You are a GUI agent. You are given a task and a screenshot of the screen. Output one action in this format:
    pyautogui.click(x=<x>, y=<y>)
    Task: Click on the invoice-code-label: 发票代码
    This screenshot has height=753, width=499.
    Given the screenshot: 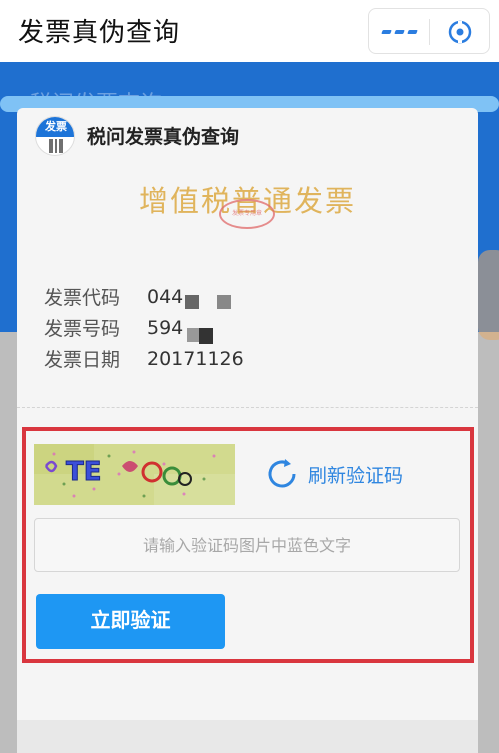 What is the action you would take?
    pyautogui.click(x=82, y=298)
    